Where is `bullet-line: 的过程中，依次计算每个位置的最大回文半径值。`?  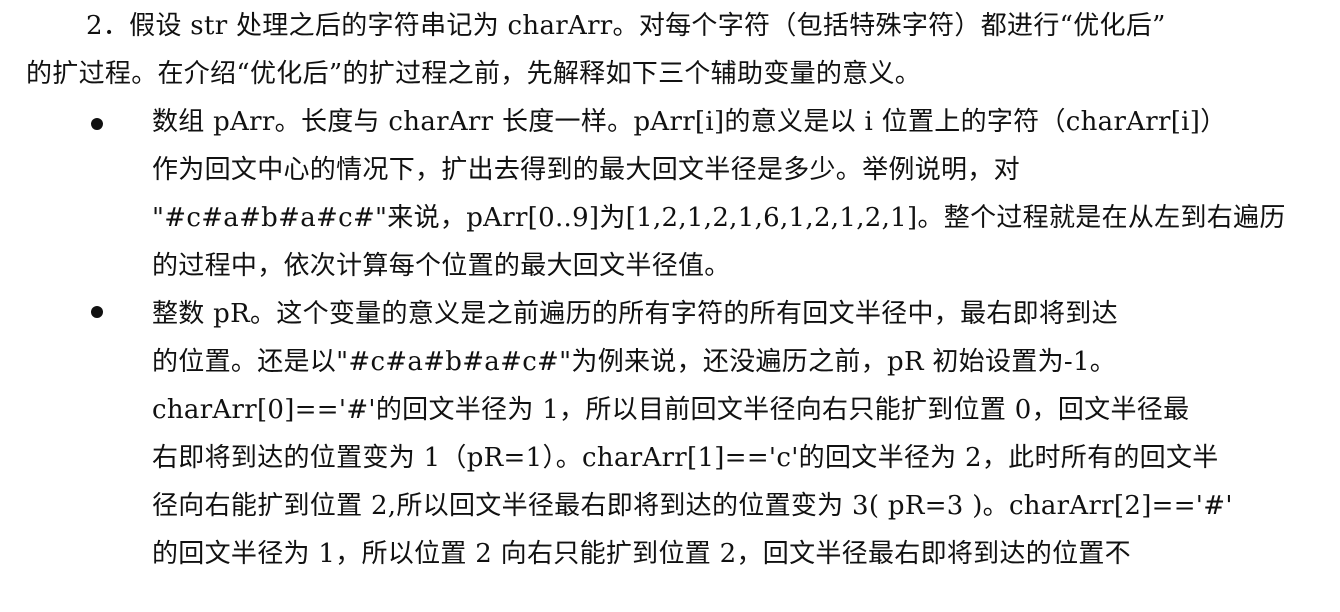 bullet-line: 的过程中，依次计算每个位置的最大回文半径值。 is located at coordinates (441, 266).